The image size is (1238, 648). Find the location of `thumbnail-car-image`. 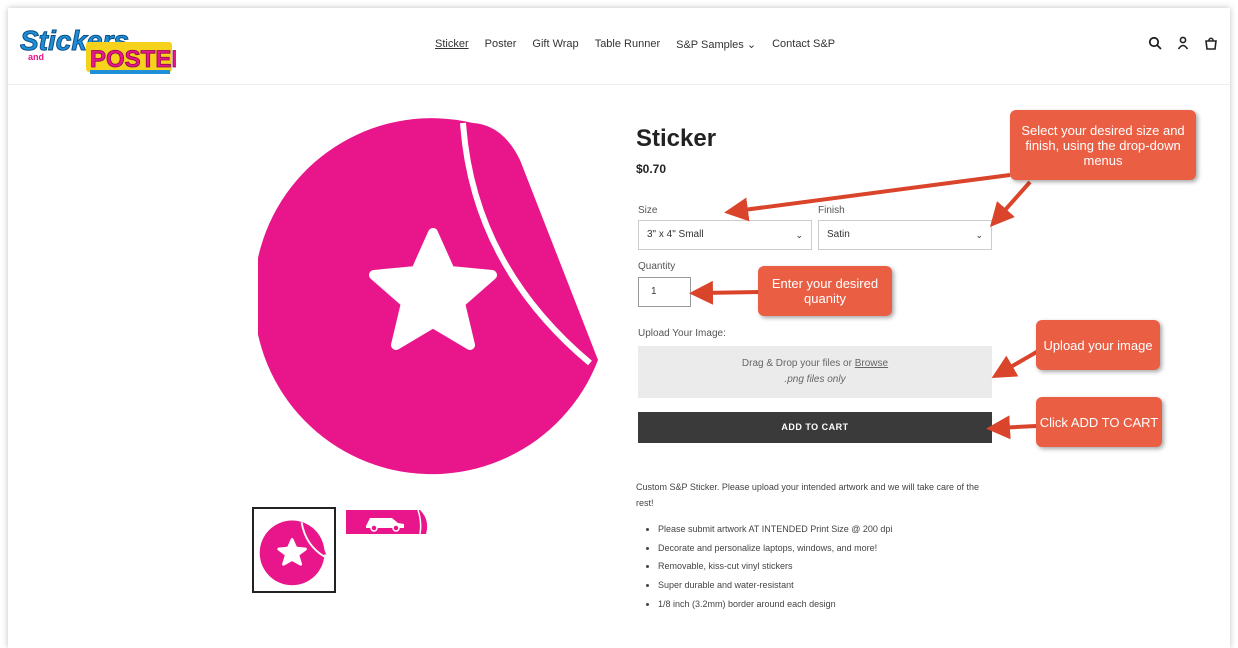

thumbnail-car-image is located at coordinates (387, 522).